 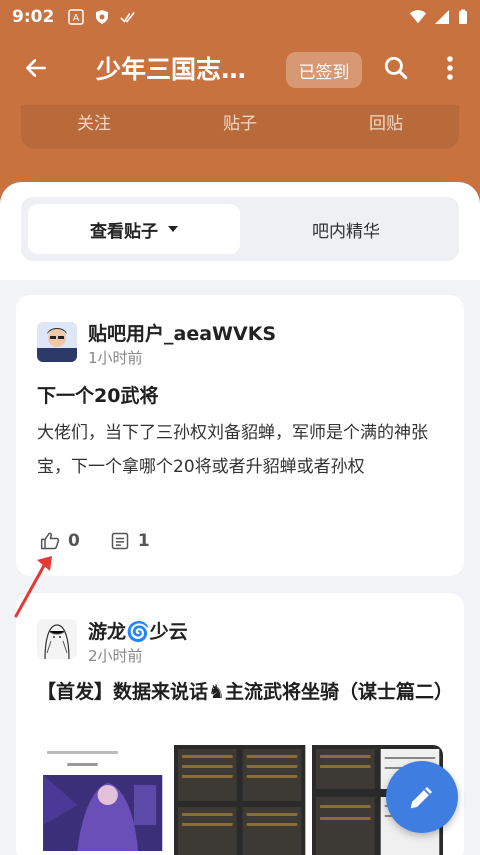 I want to click on arrow-left-icon, so click(x=36, y=68).